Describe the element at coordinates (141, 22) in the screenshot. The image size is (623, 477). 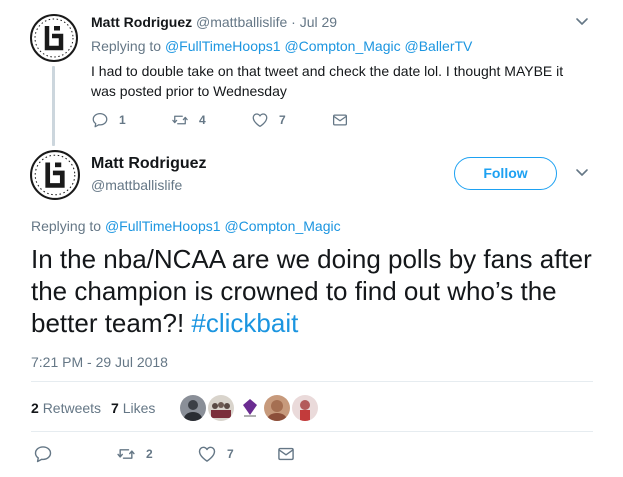
I see `parent-author-name: Matt Rodriguez` at that location.